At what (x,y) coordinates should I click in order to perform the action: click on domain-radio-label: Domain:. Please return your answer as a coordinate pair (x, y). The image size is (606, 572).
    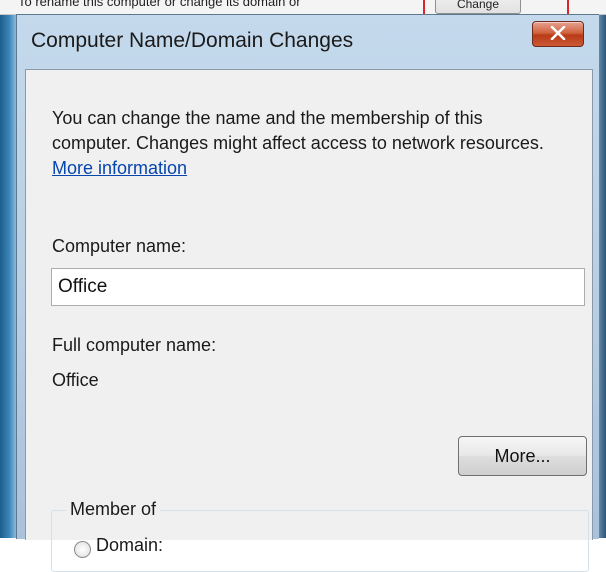
    Looking at the image, I should click on (129, 545).